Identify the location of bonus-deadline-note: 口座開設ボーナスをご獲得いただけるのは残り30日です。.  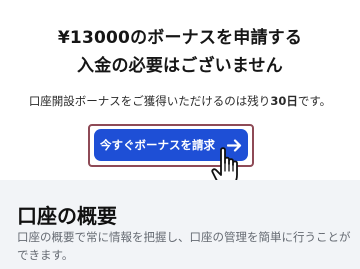
(180, 101).